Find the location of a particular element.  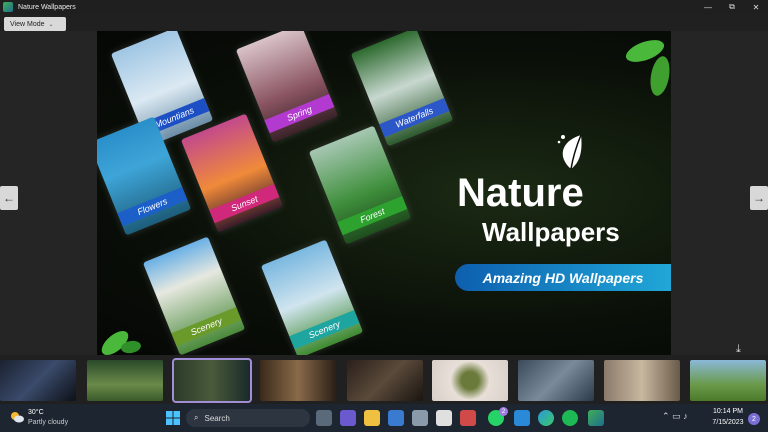

title-bar: Nature Wallpapers — ⧉ ✕ is located at coordinates (384, 7).